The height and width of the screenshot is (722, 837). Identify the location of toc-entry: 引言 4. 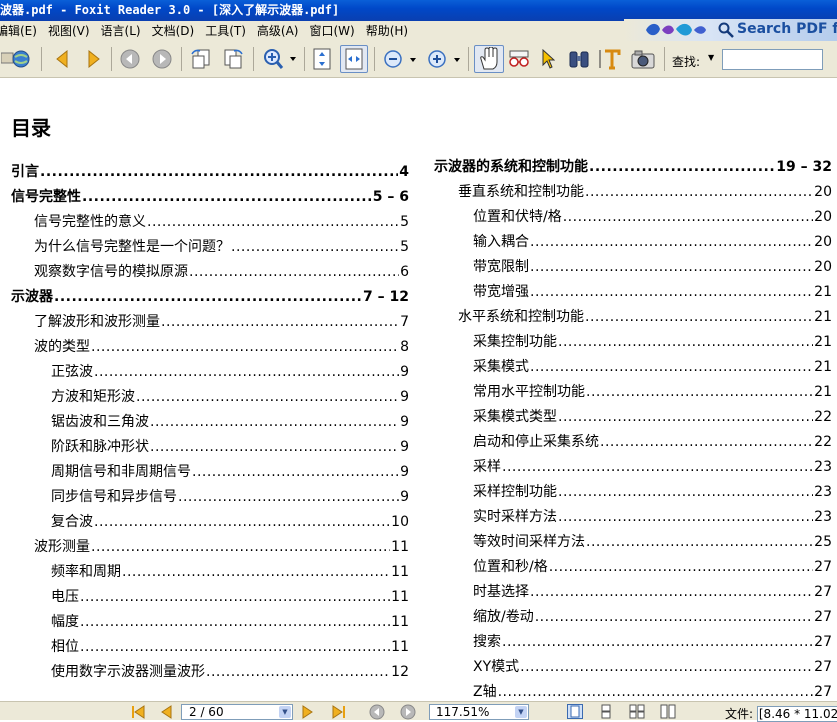
(210, 171).